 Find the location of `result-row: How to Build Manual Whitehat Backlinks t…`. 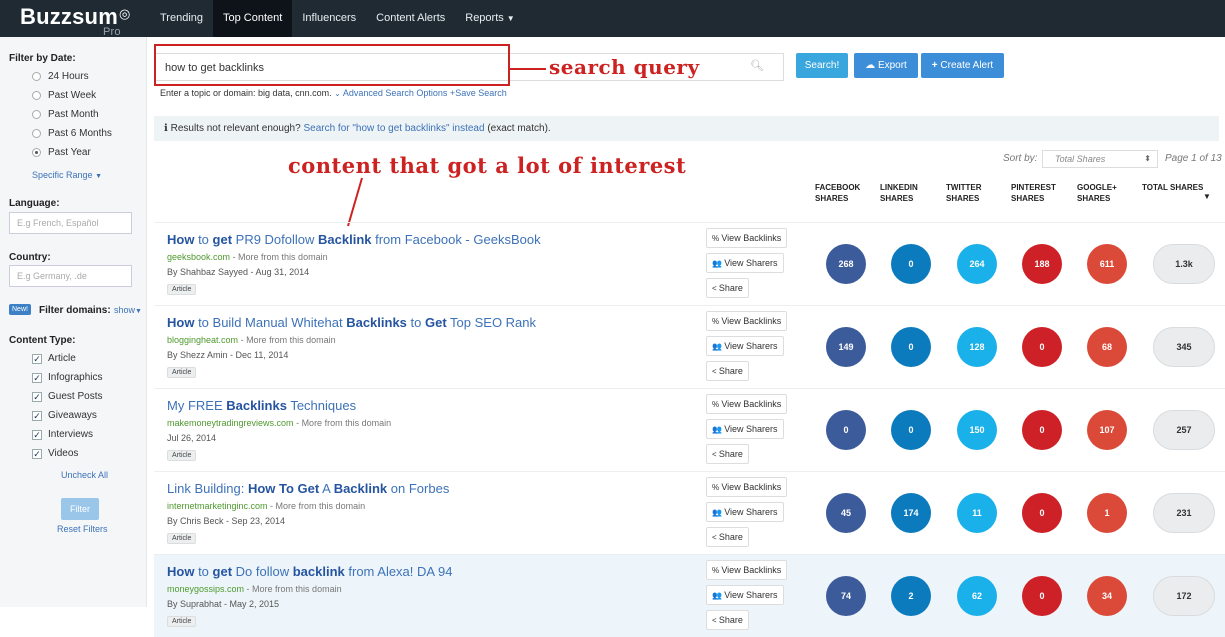

result-row: How to Build Manual Whitehat Backlinks t… is located at coordinates (689, 346).